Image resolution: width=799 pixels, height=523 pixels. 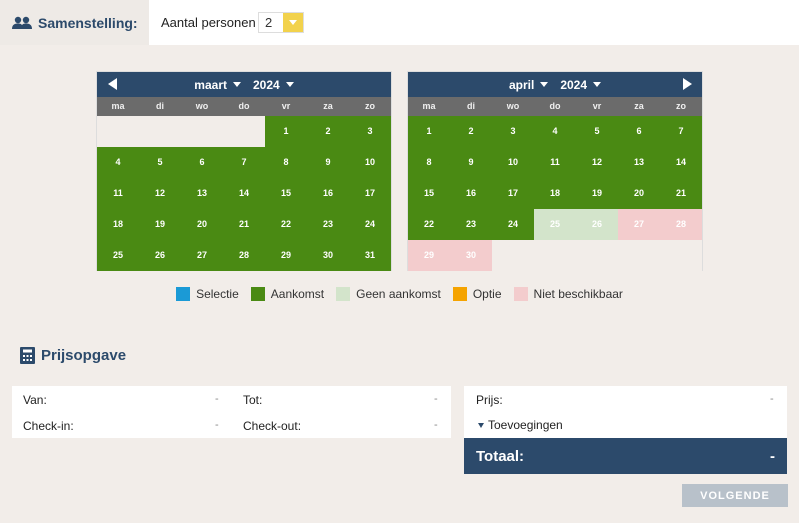 I want to click on persons-dropdown-button, so click(x=293, y=22).